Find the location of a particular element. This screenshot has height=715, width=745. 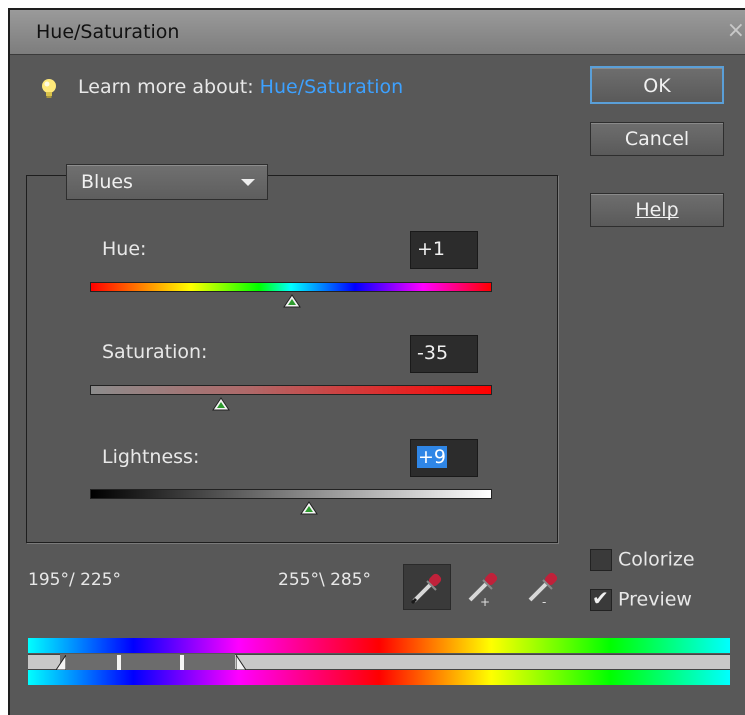

color-ramp-bottom is located at coordinates (379, 677).